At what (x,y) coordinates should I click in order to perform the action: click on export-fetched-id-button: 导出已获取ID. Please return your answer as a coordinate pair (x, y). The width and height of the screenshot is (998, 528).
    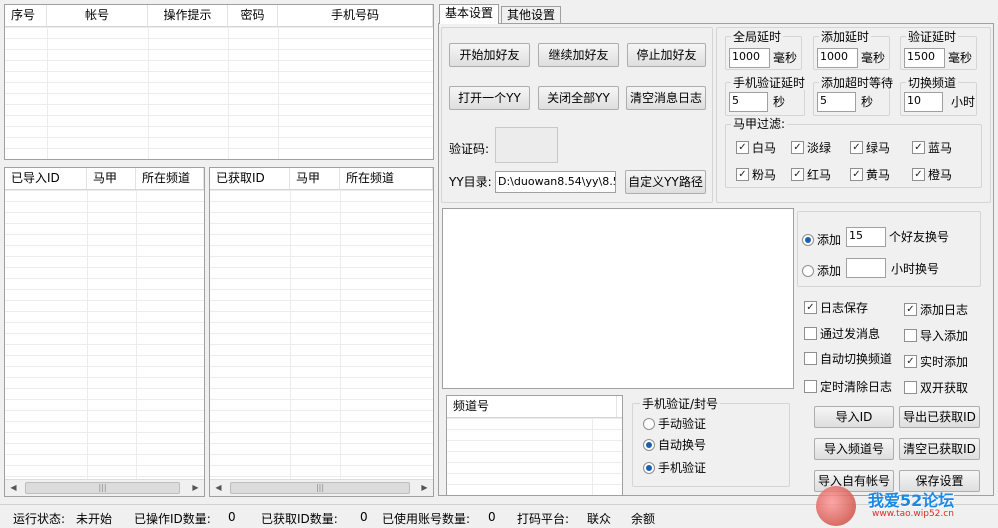
    Looking at the image, I should click on (939, 417).